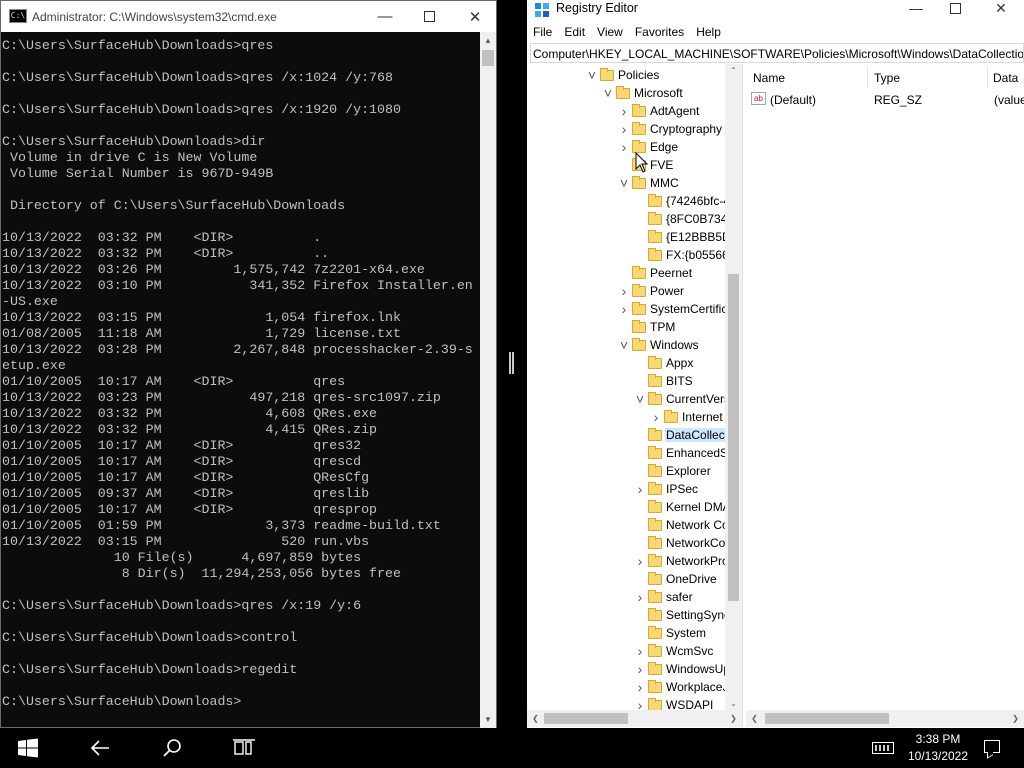  Describe the element at coordinates (684, 255) in the screenshot. I see `tree-item: FX:{b05566a` at that location.